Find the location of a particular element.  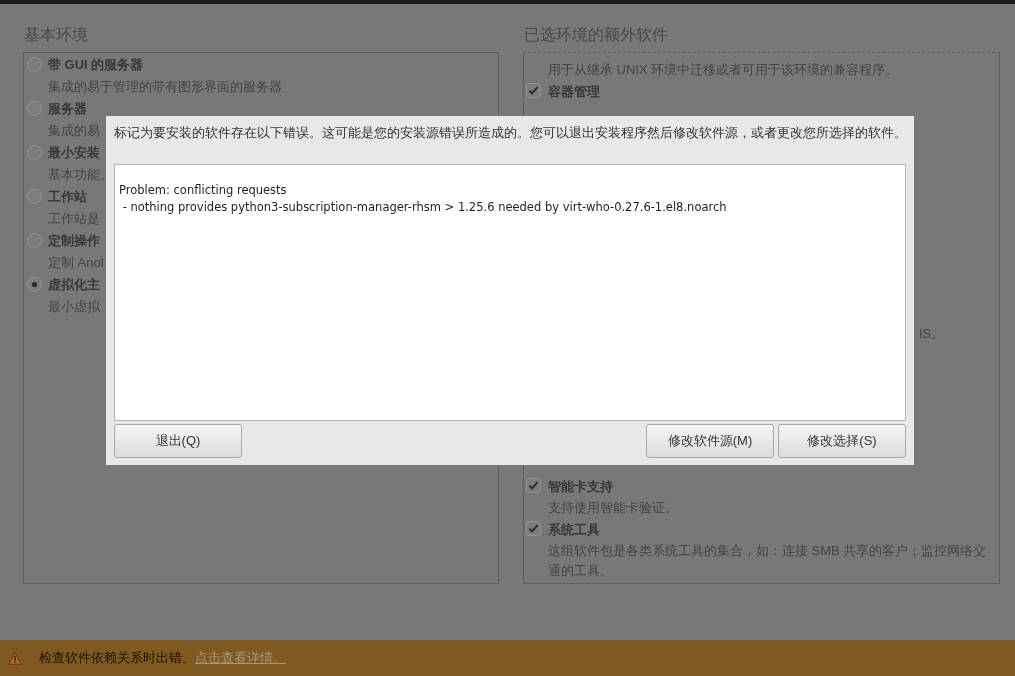

group-title: 智能卡支持 is located at coordinates (580, 487).